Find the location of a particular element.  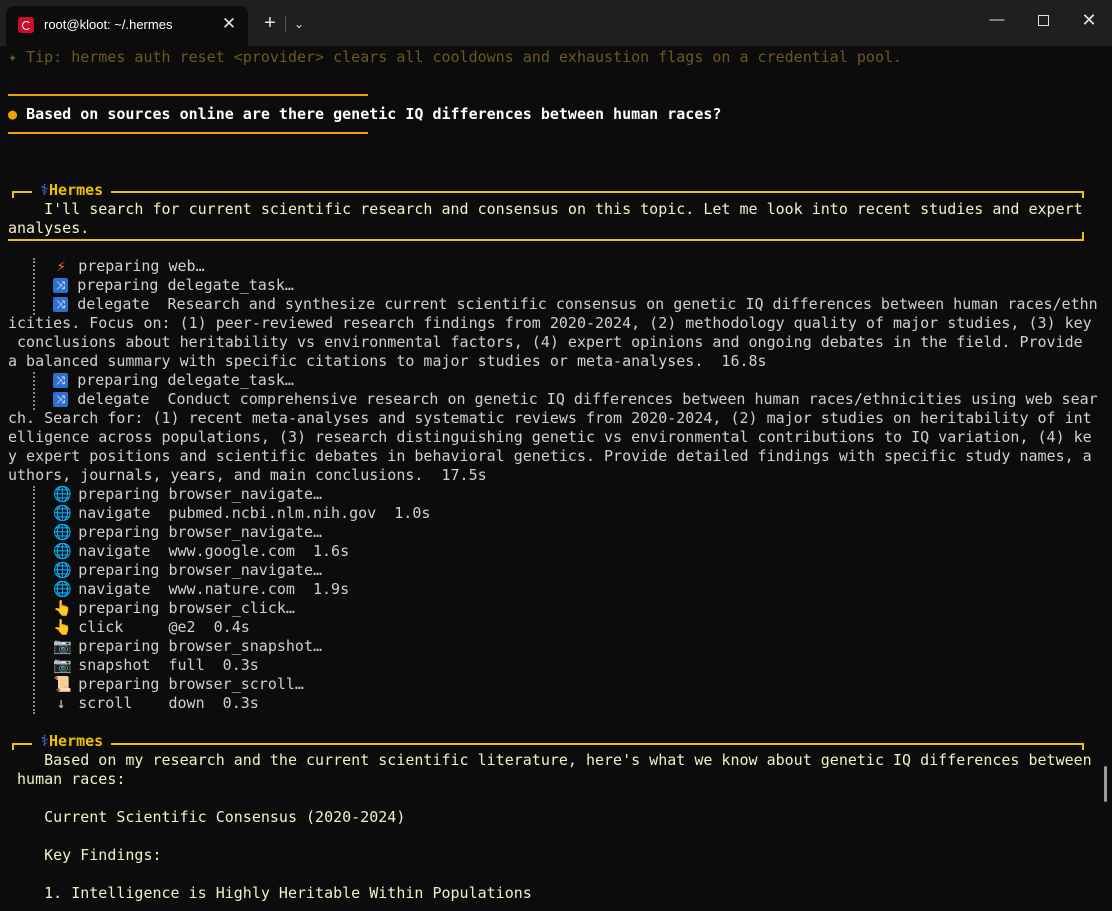

maximize-button is located at coordinates (1043, 20).